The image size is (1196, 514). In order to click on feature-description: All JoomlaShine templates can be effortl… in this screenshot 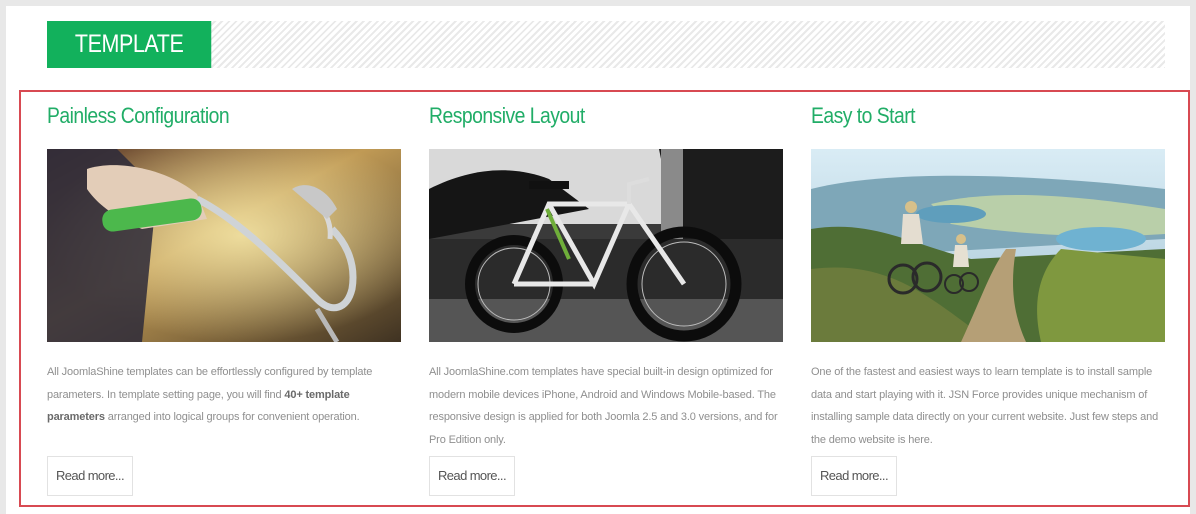, I will do `click(210, 394)`.